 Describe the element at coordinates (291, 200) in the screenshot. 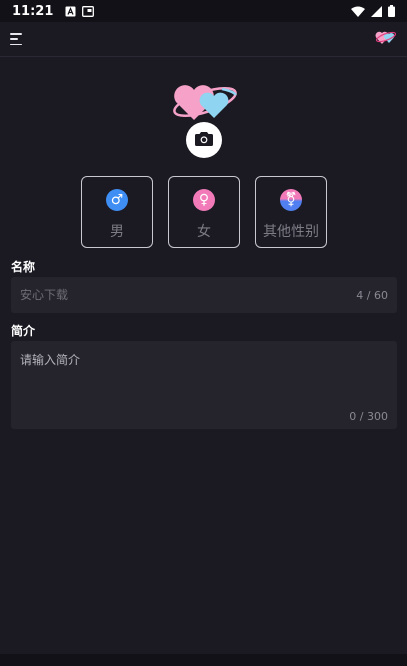

I see `transgender-icon: ⚧` at that location.